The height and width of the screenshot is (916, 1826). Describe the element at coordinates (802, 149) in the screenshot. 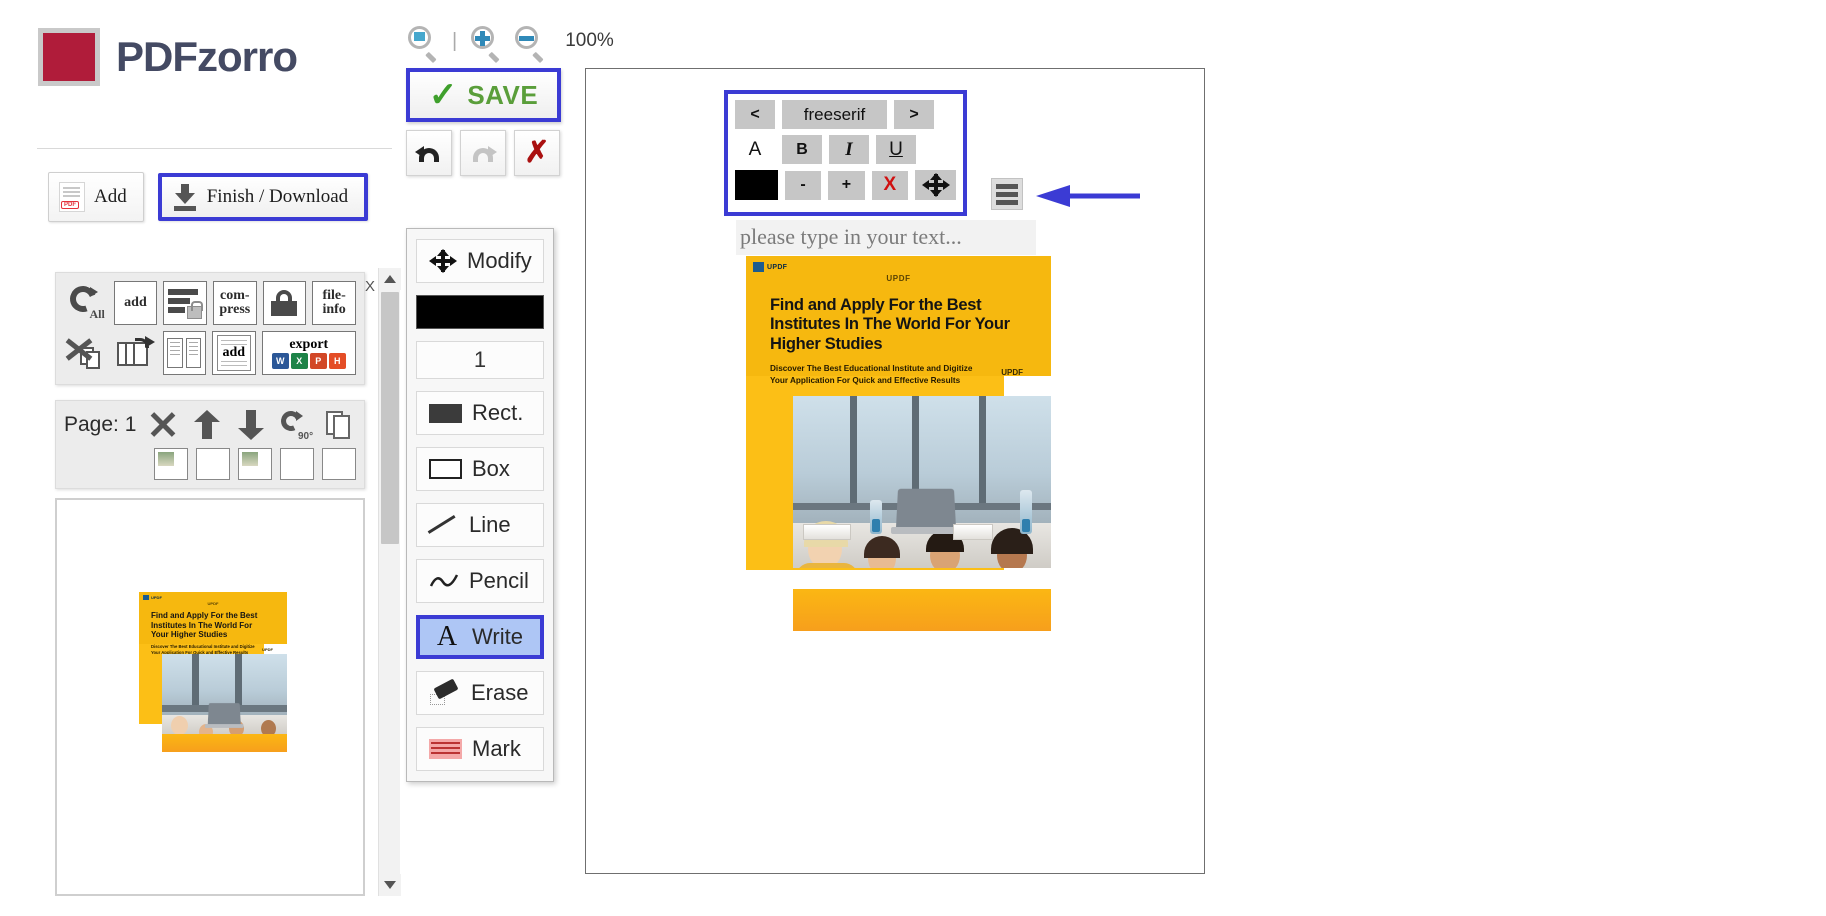

I see `font-bold-button: B` at that location.